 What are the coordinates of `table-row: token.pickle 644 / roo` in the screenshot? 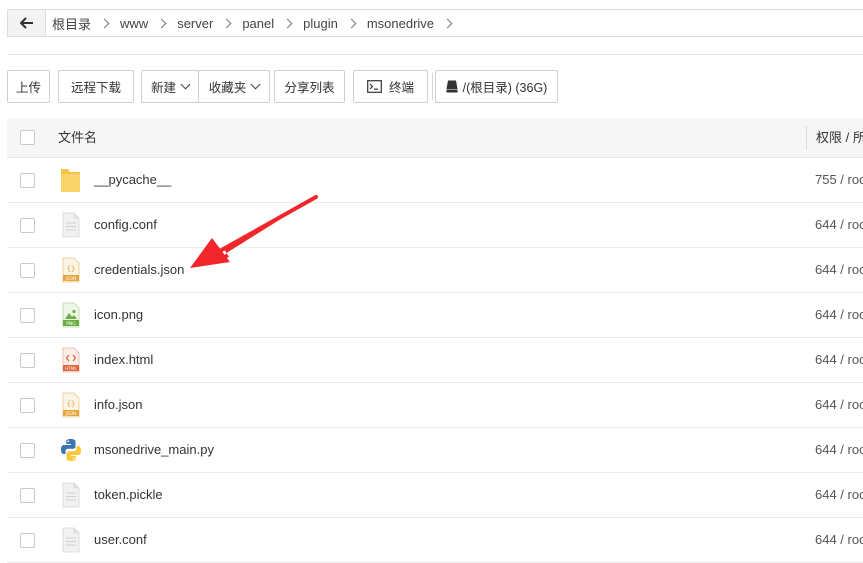 It's located at (435, 495).